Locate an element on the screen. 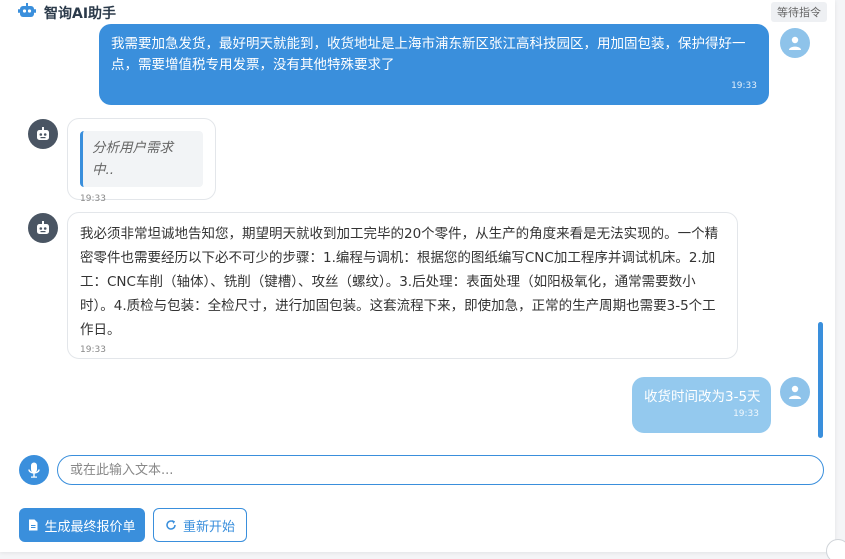 The height and width of the screenshot is (559, 845). microphone-icon is located at coordinates (34, 470).